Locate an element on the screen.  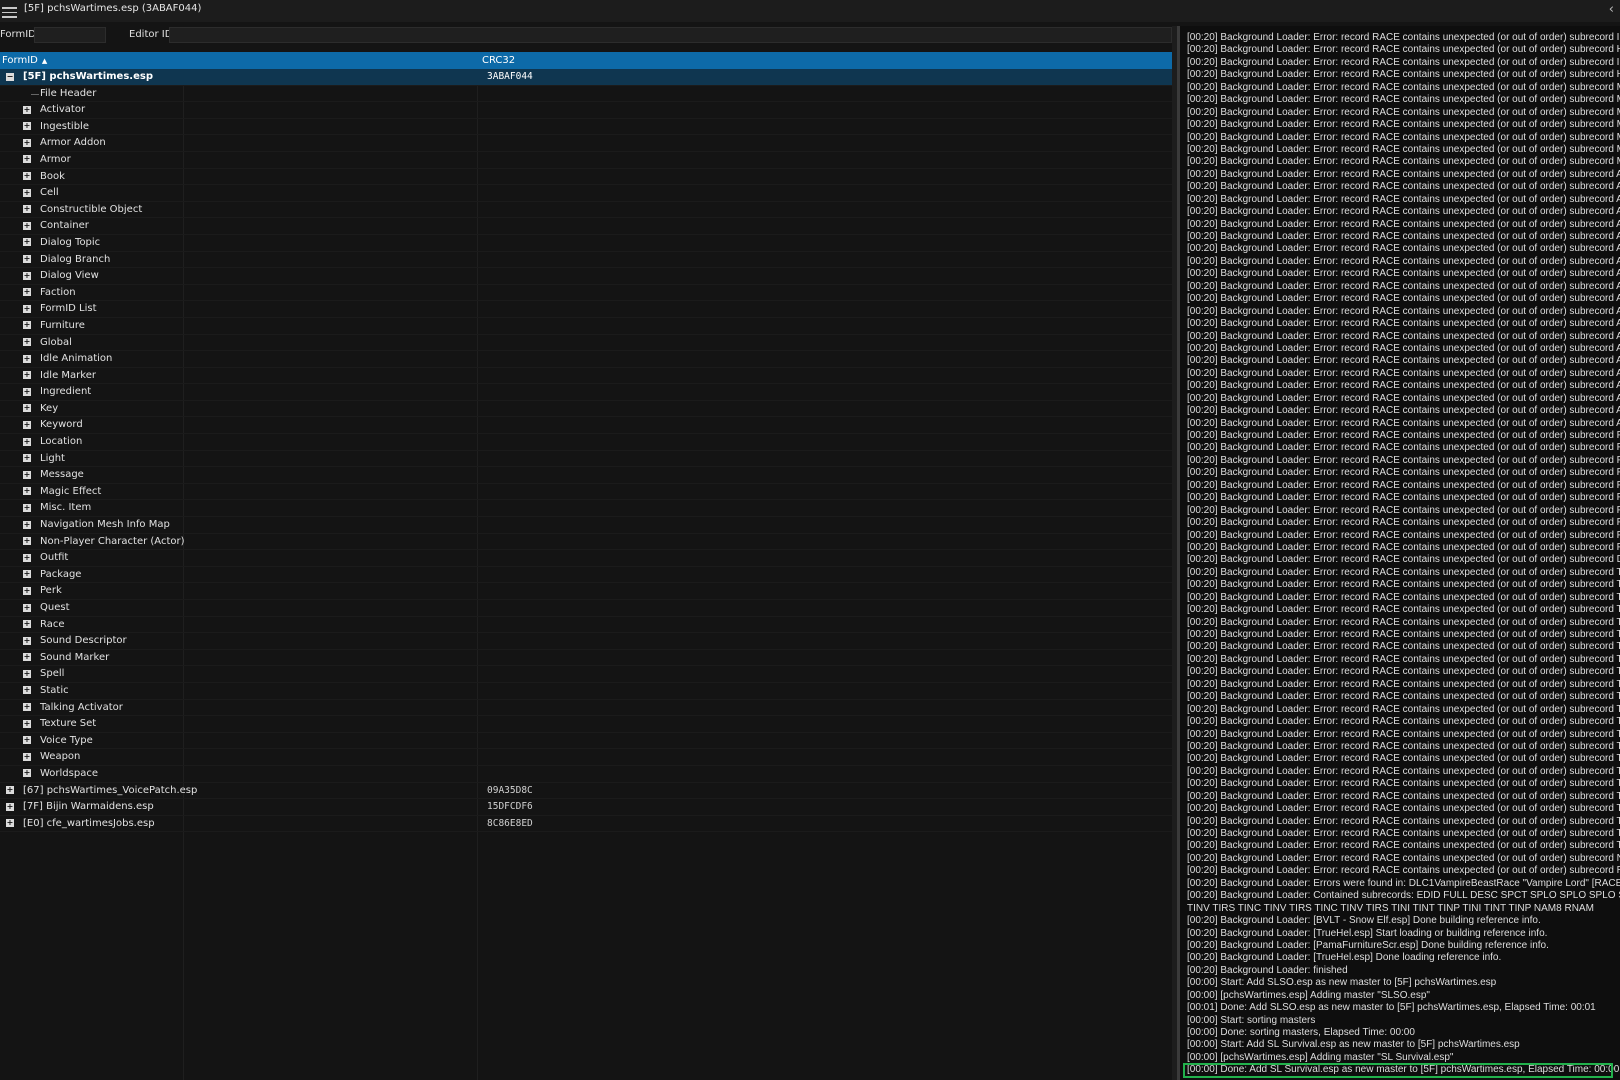
collapse-icon: − is located at coordinates (10, 76).